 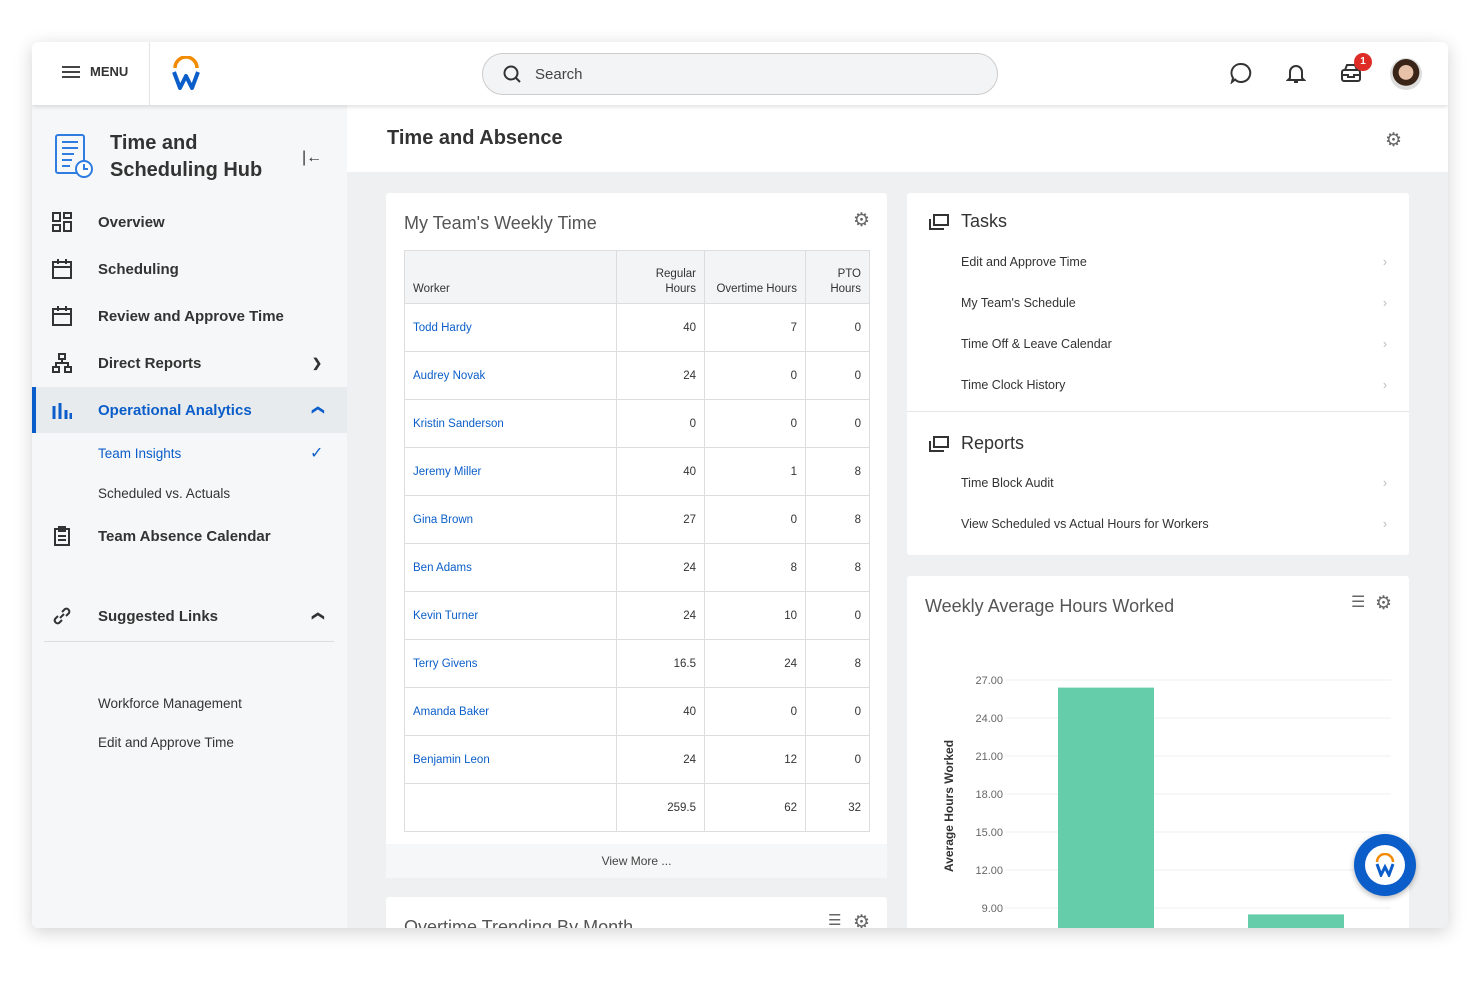 I want to click on grid-icon, so click(x=62, y=222).